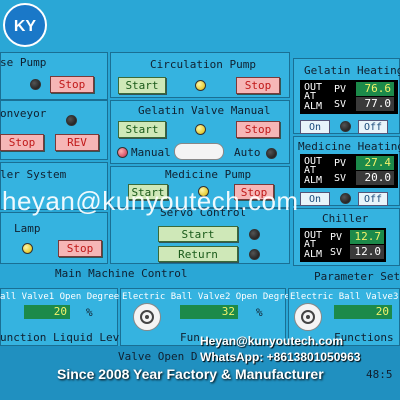 Image resolution: width=400 pixels, height=400 pixels. What do you see at coordinates (121, 273) in the screenshot?
I see `main-machine-label: Main Machine Control` at bounding box center [121, 273].